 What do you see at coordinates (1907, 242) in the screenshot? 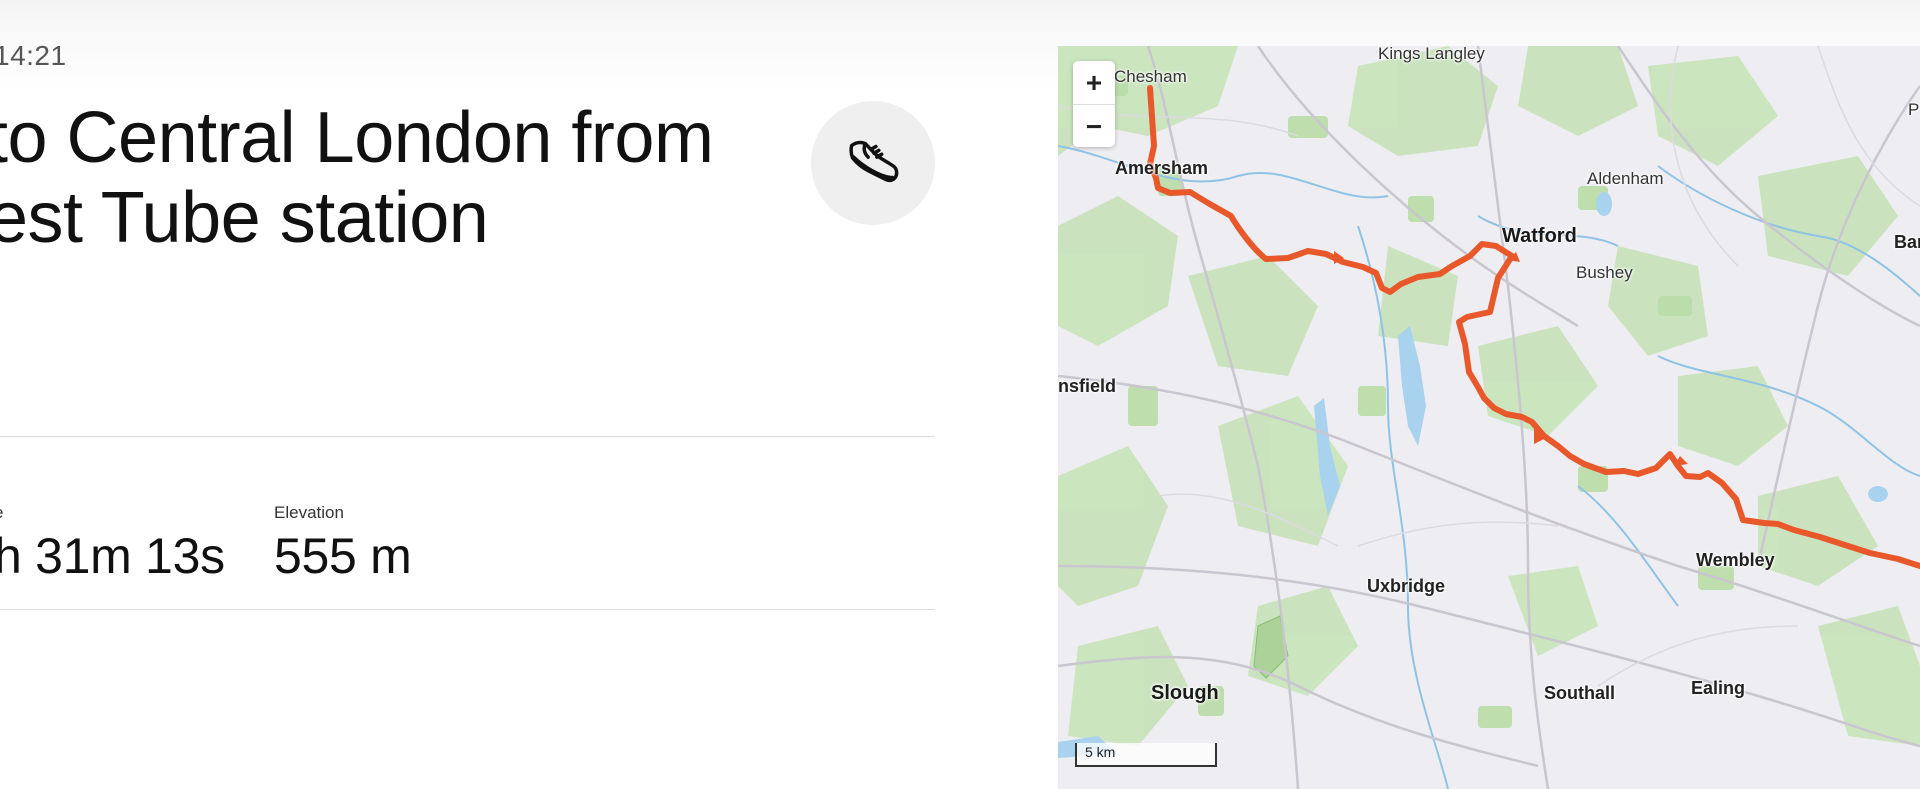
I see `place-label: Bar` at bounding box center [1907, 242].